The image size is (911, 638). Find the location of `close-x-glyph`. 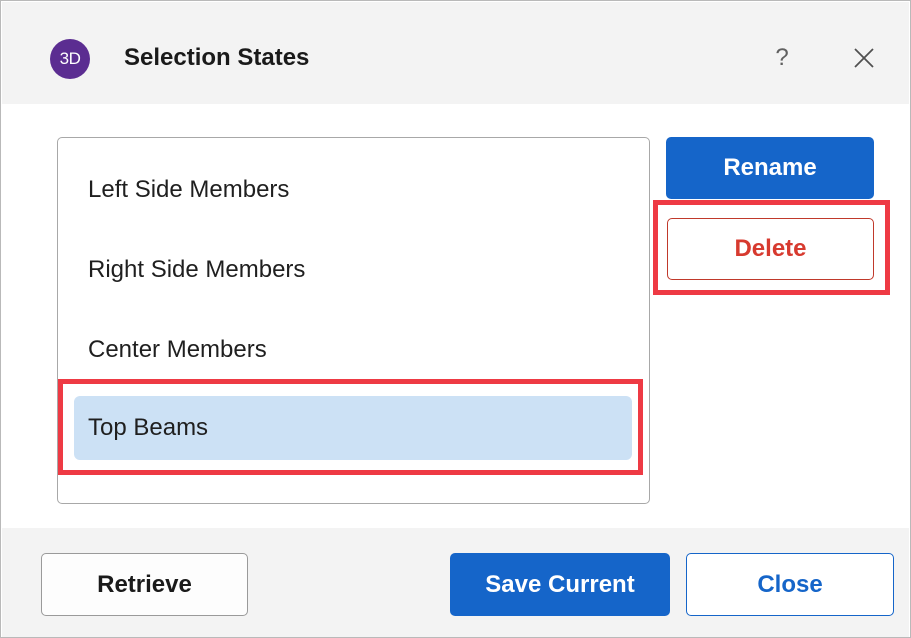

close-x-glyph is located at coordinates (864, 58).